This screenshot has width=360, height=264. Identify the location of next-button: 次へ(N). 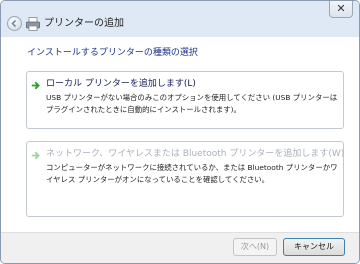
(255, 247).